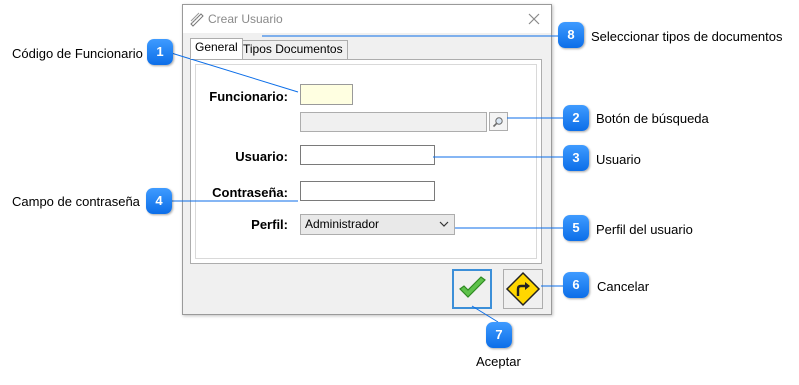 The height and width of the screenshot is (385, 799). What do you see at coordinates (160, 52) in the screenshot?
I see `callout-1-badge: 1` at bounding box center [160, 52].